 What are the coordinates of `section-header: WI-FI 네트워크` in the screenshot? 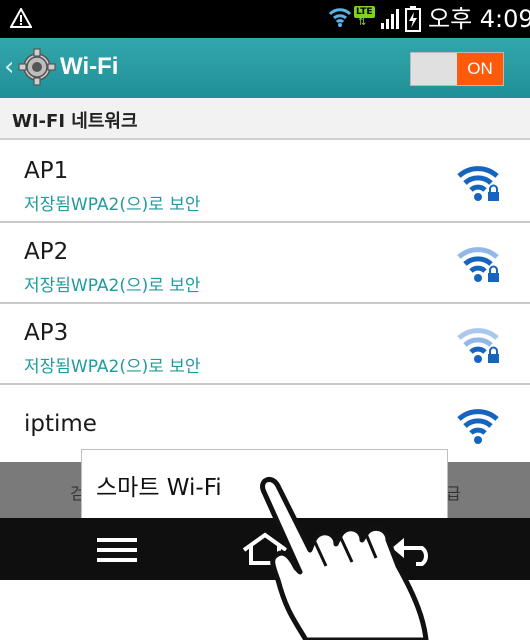 It's located at (265, 119).